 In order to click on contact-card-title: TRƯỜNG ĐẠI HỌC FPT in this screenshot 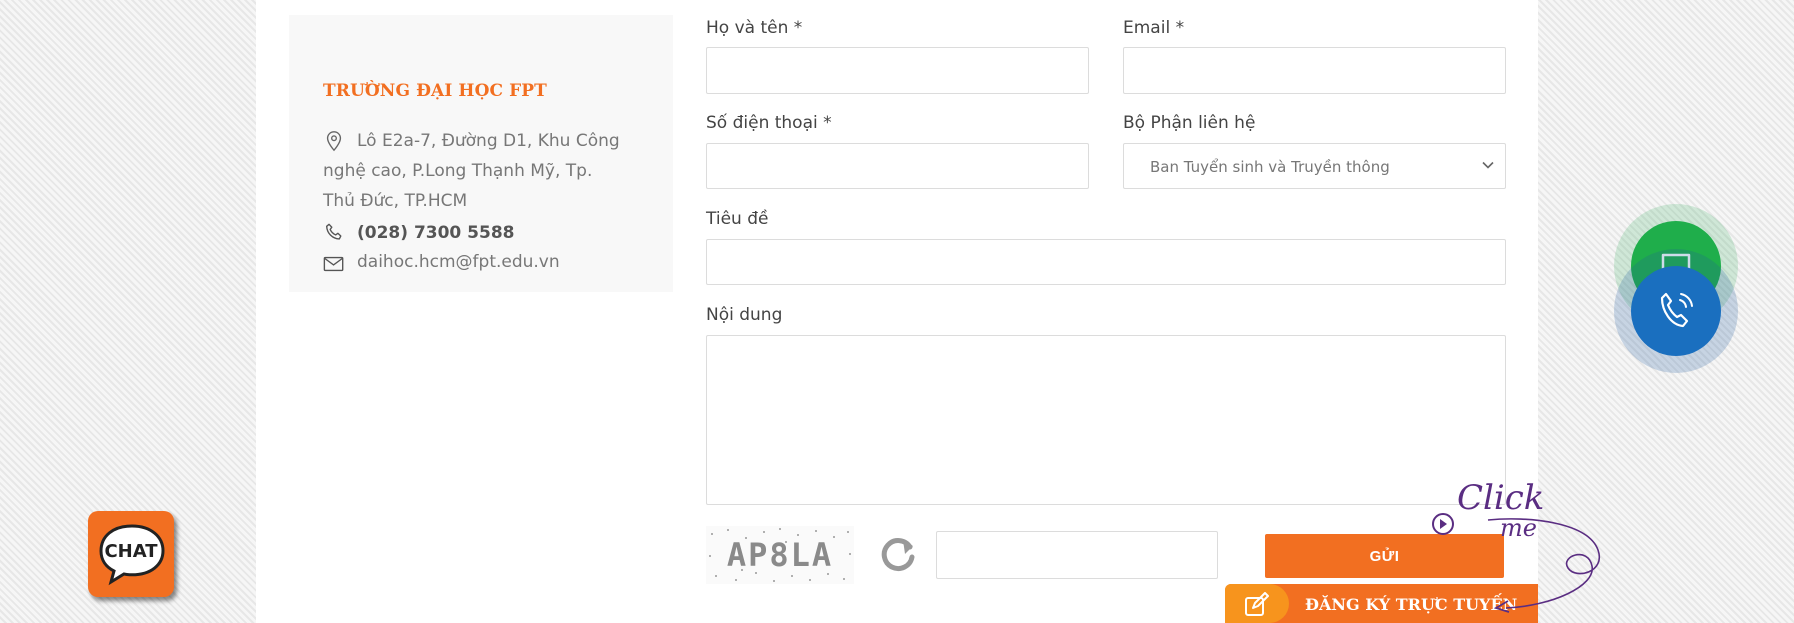, I will do `click(435, 91)`.